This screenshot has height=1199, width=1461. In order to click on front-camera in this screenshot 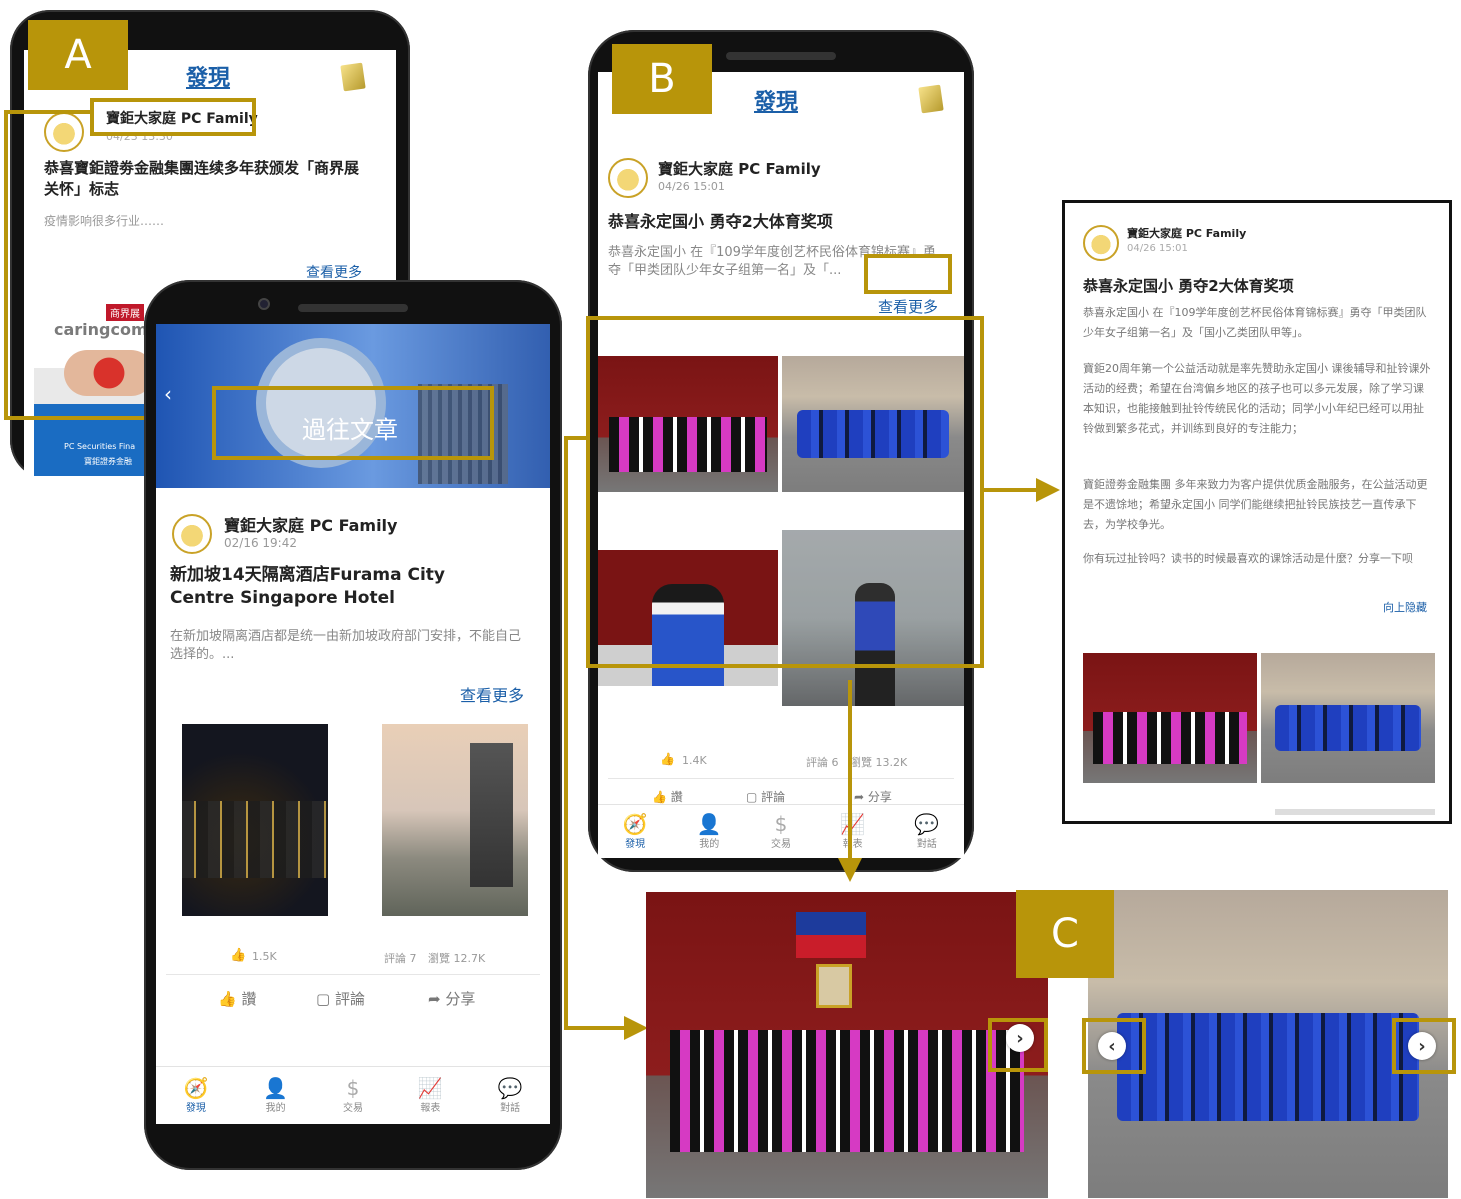, I will do `click(264, 304)`.